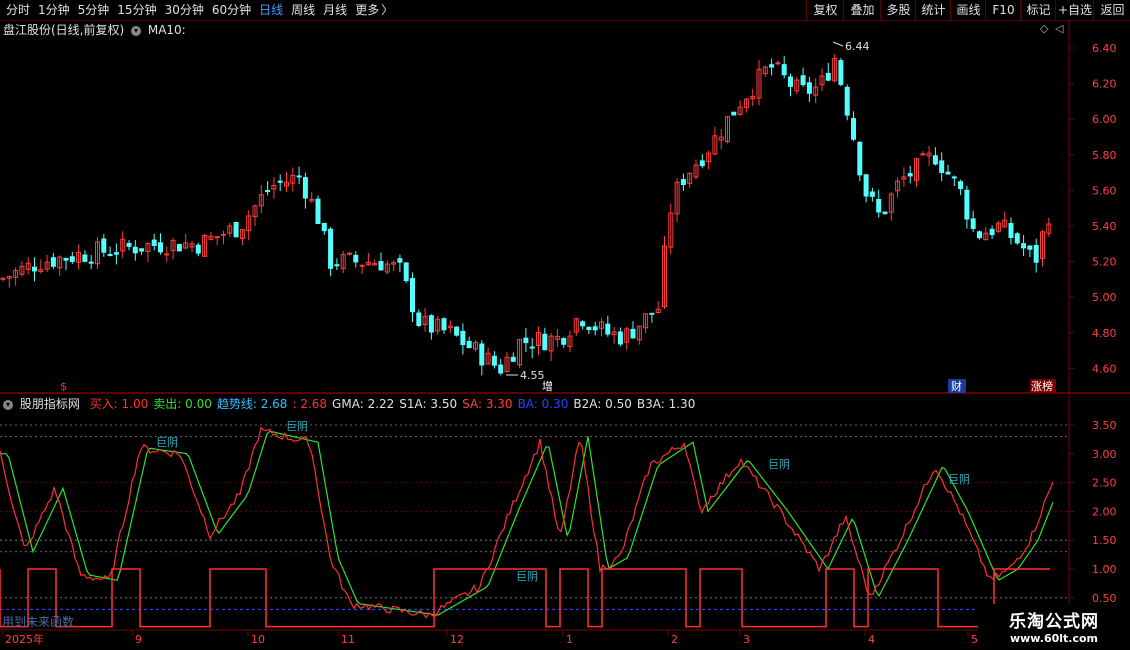  Describe the element at coordinates (457, 639) in the screenshot. I see `date-tick-label: 12` at that location.